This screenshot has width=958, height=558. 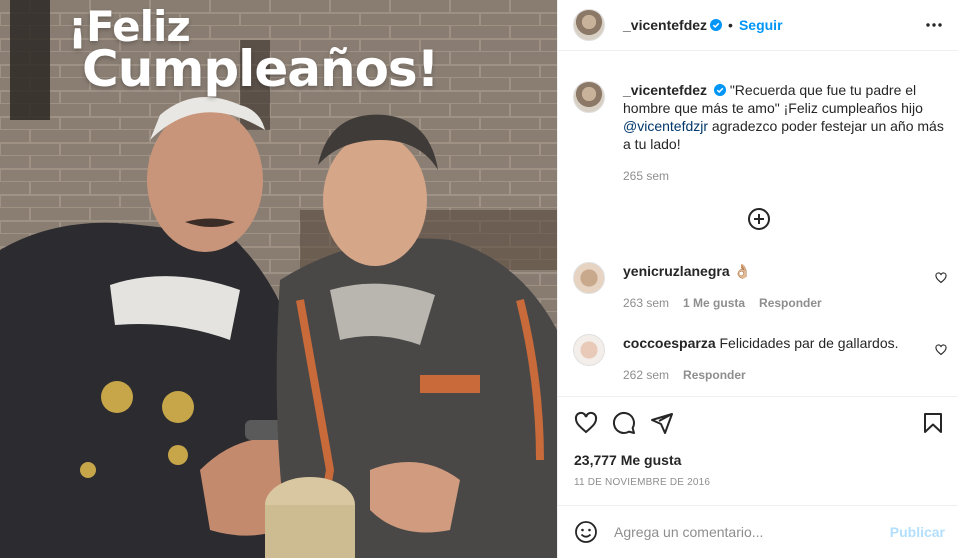 I want to click on add-comment-bar: Publicar, so click(x=758, y=531).